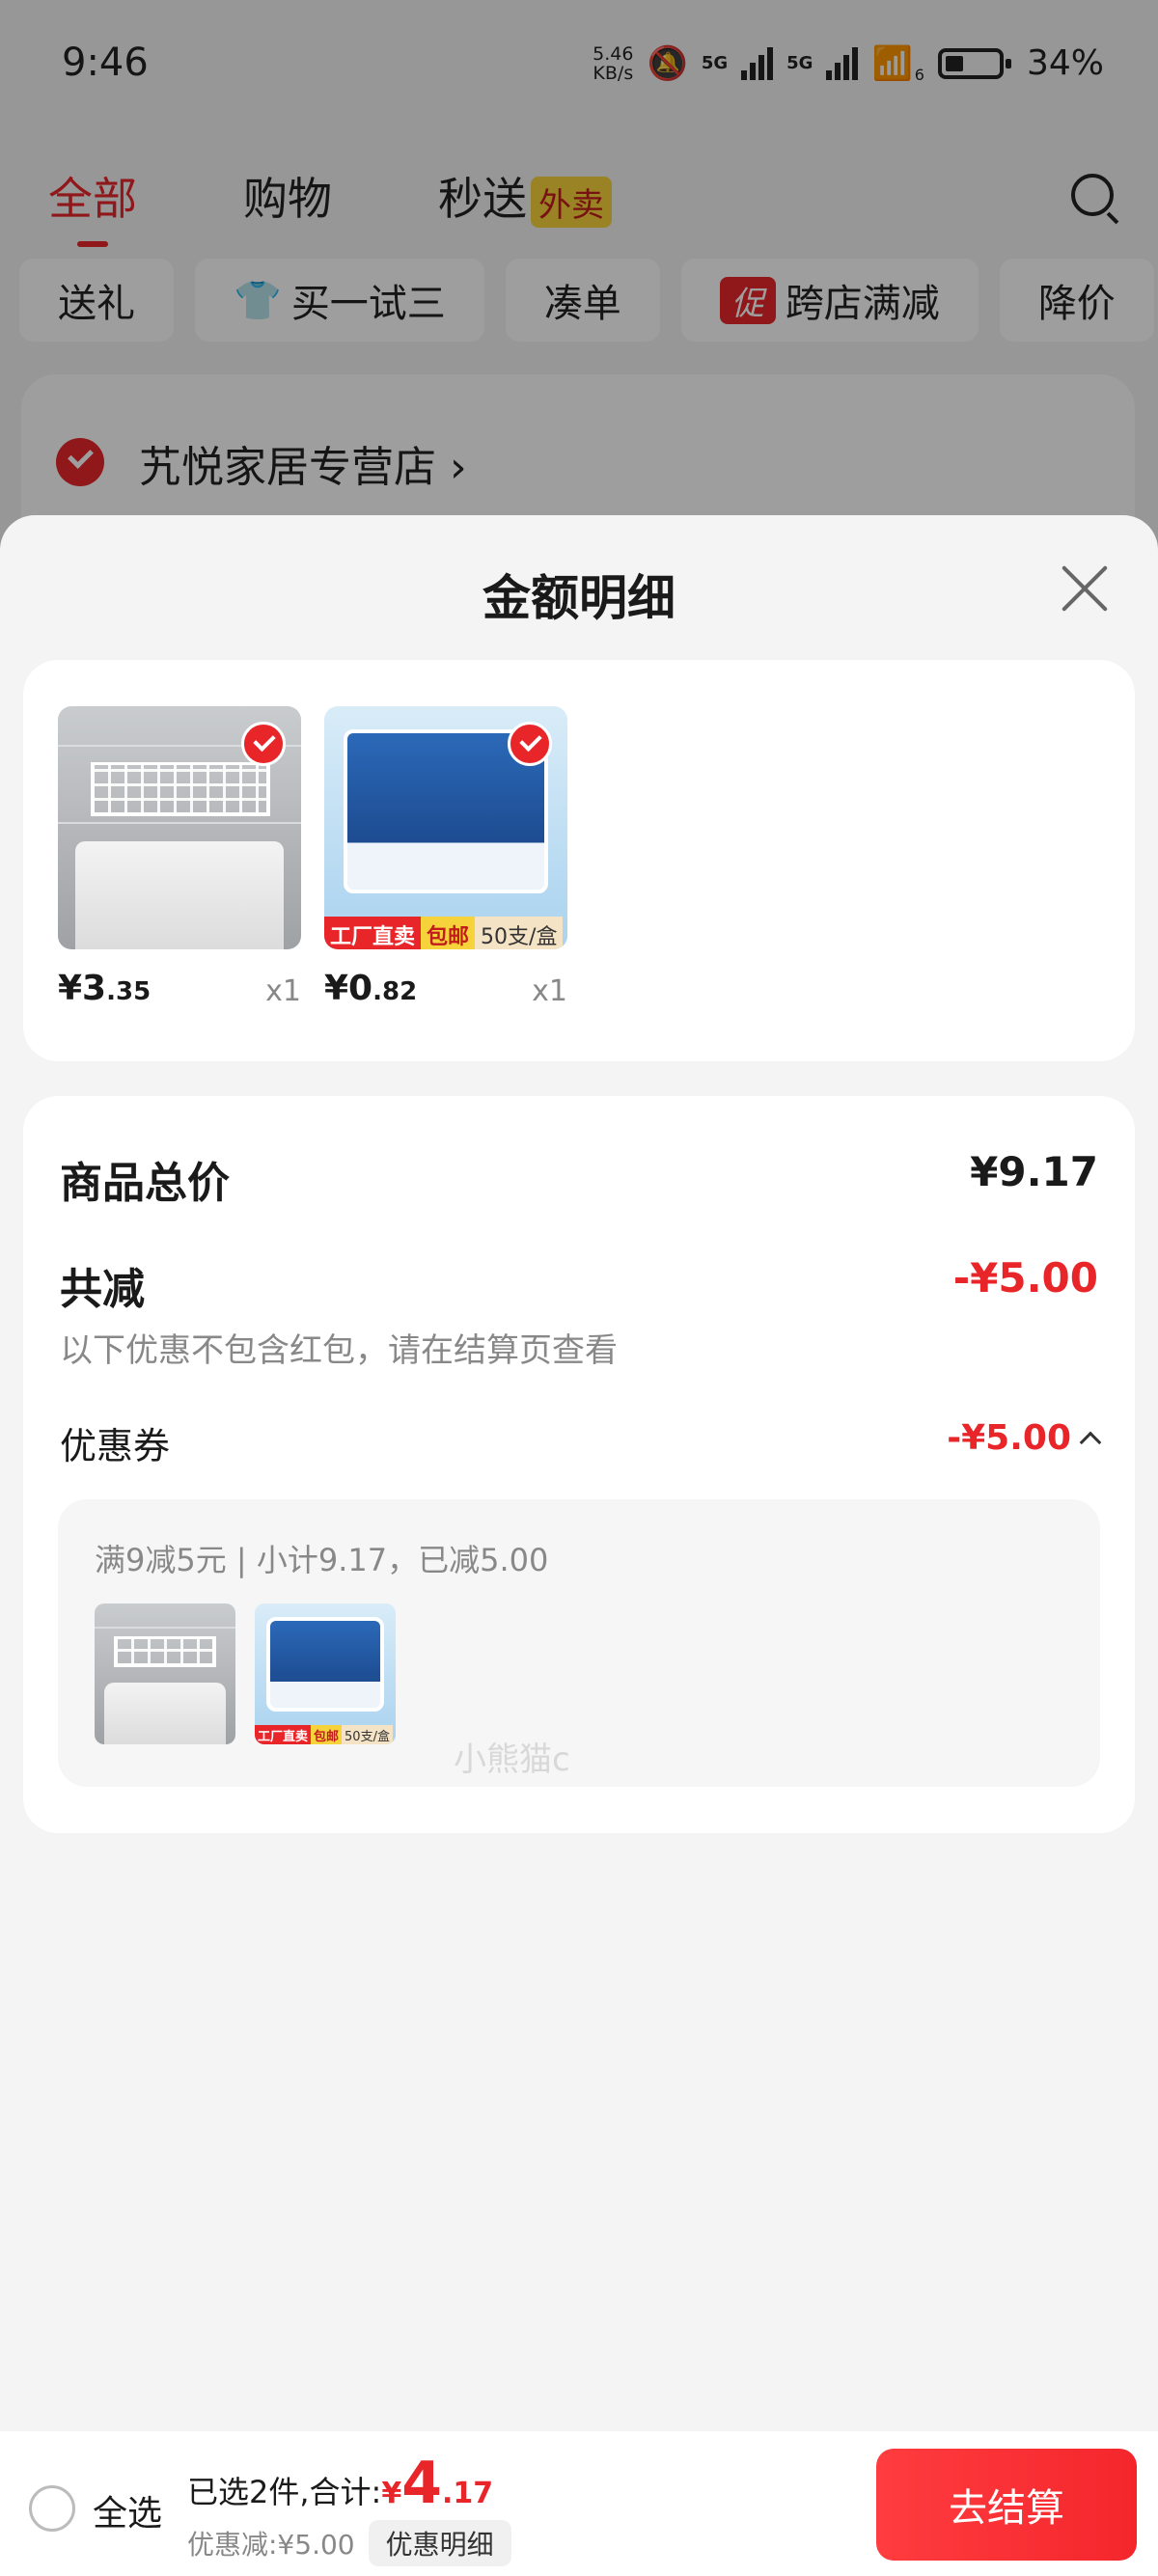  What do you see at coordinates (179, 895) in the screenshot?
I see `toilet-tank-shape` at bounding box center [179, 895].